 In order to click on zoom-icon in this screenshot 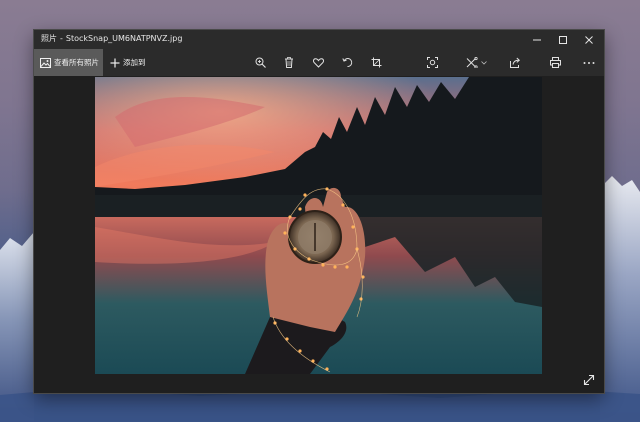, I will do `click(260, 62)`.